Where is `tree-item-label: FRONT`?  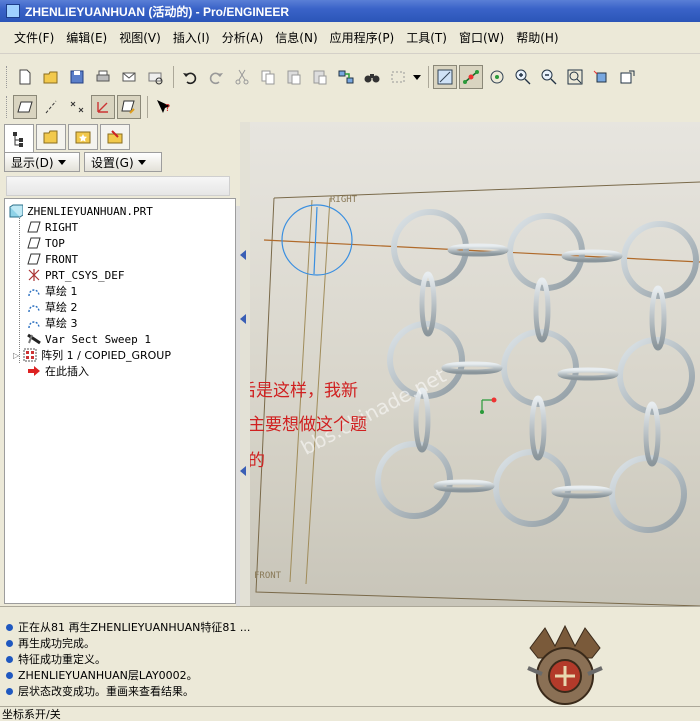
tree-item-label: FRONT is located at coordinates (62, 259).